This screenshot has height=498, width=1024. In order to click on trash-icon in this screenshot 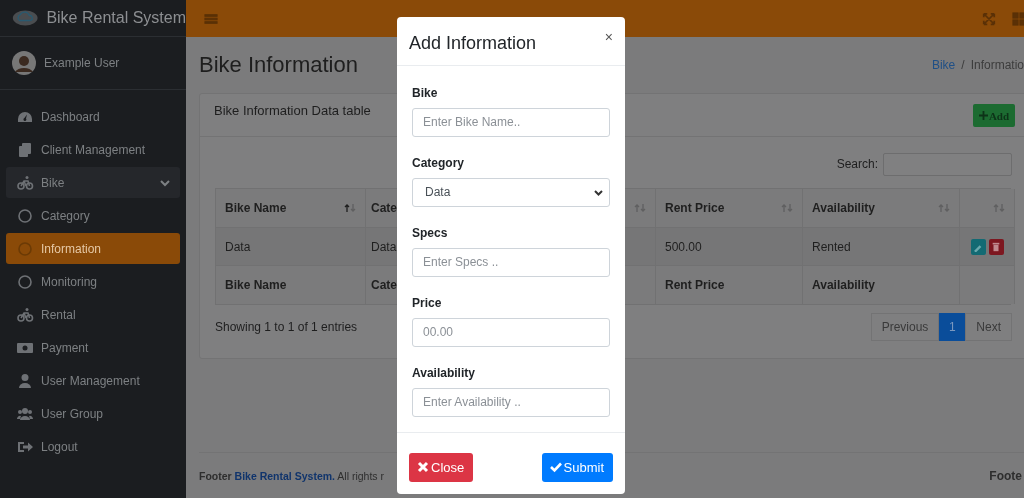, I will do `click(996, 246)`.